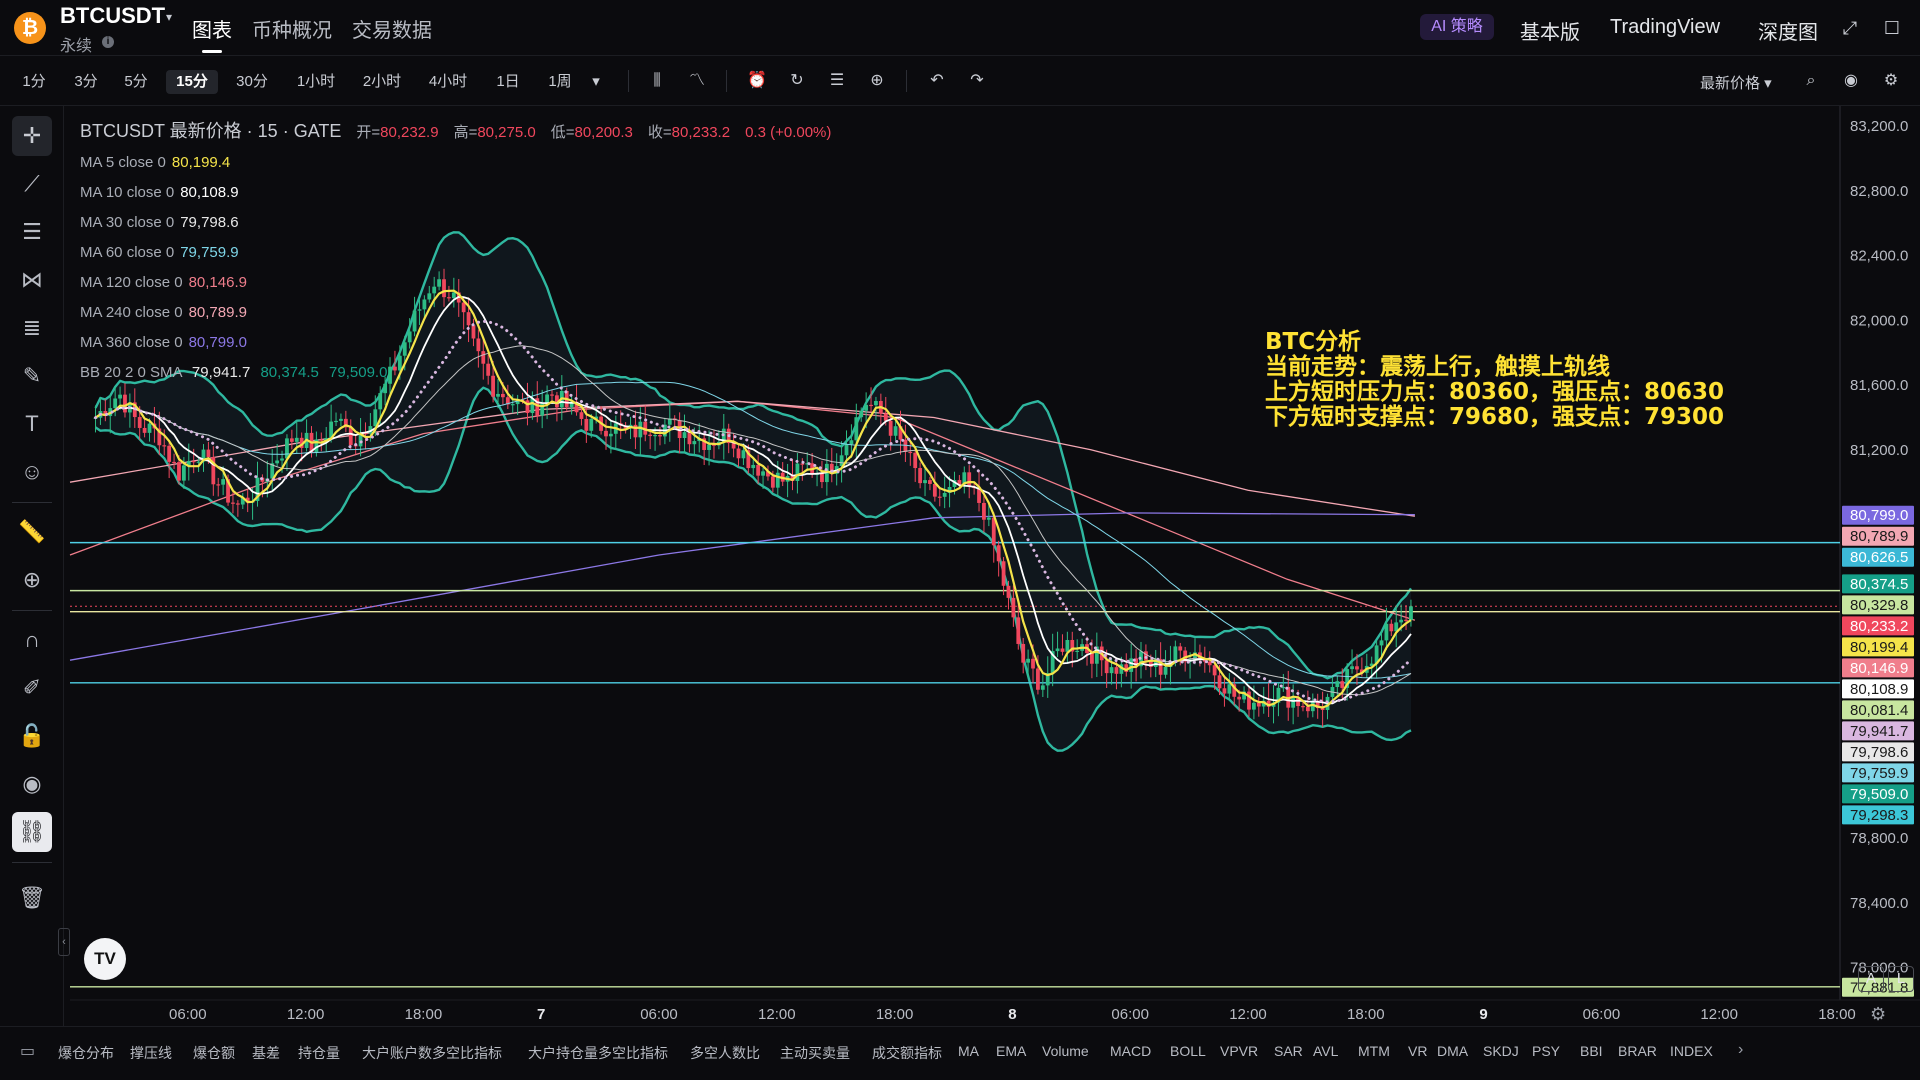 The height and width of the screenshot is (1080, 1920). What do you see at coordinates (27, 1051) in the screenshot?
I see `calendar-icon: ▭` at bounding box center [27, 1051].